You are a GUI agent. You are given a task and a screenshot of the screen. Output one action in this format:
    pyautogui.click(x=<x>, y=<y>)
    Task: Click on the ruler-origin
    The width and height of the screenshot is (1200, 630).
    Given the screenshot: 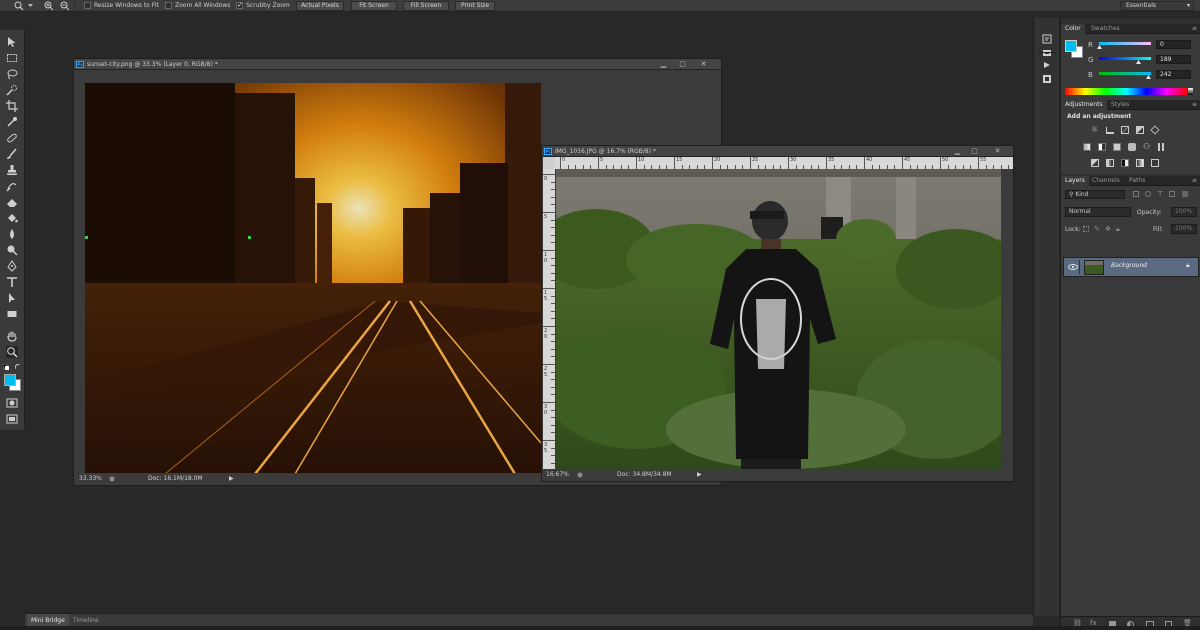 What is the action you would take?
    pyautogui.click(x=549, y=163)
    